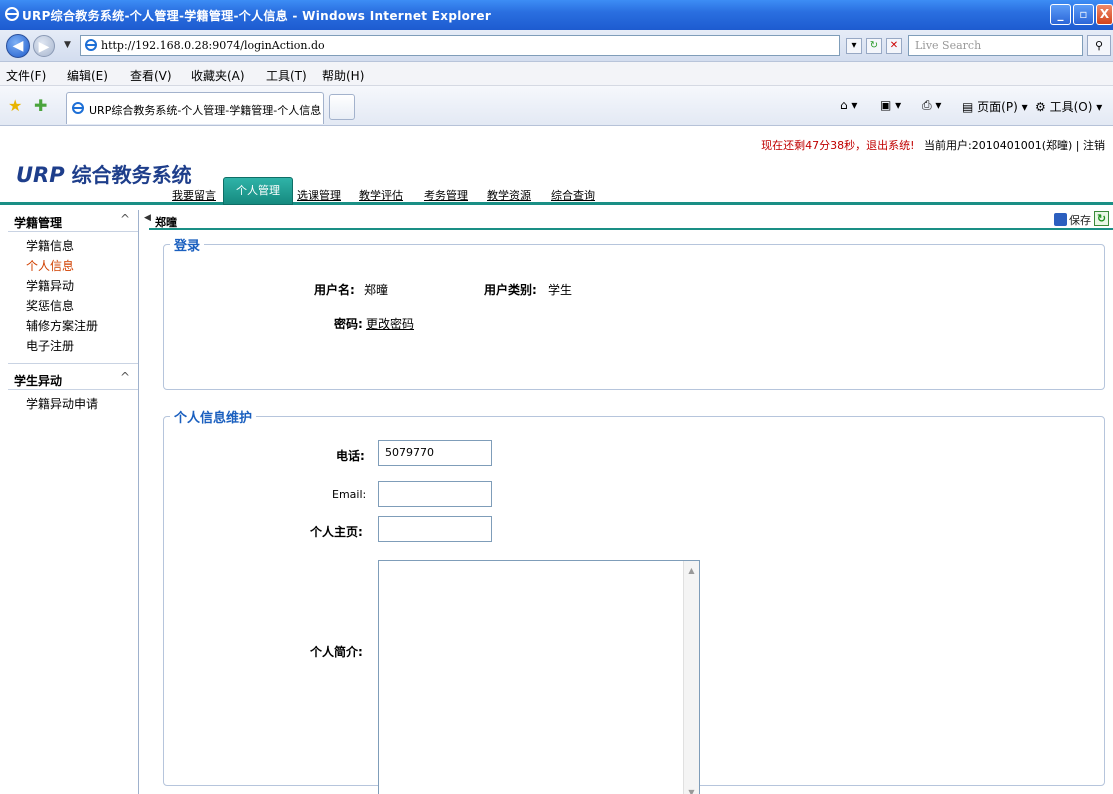 This screenshot has width=1113, height=794. I want to click on browser-tab: URP综合教务系统-个人管理-学籍管理-个人信息, so click(195, 108).